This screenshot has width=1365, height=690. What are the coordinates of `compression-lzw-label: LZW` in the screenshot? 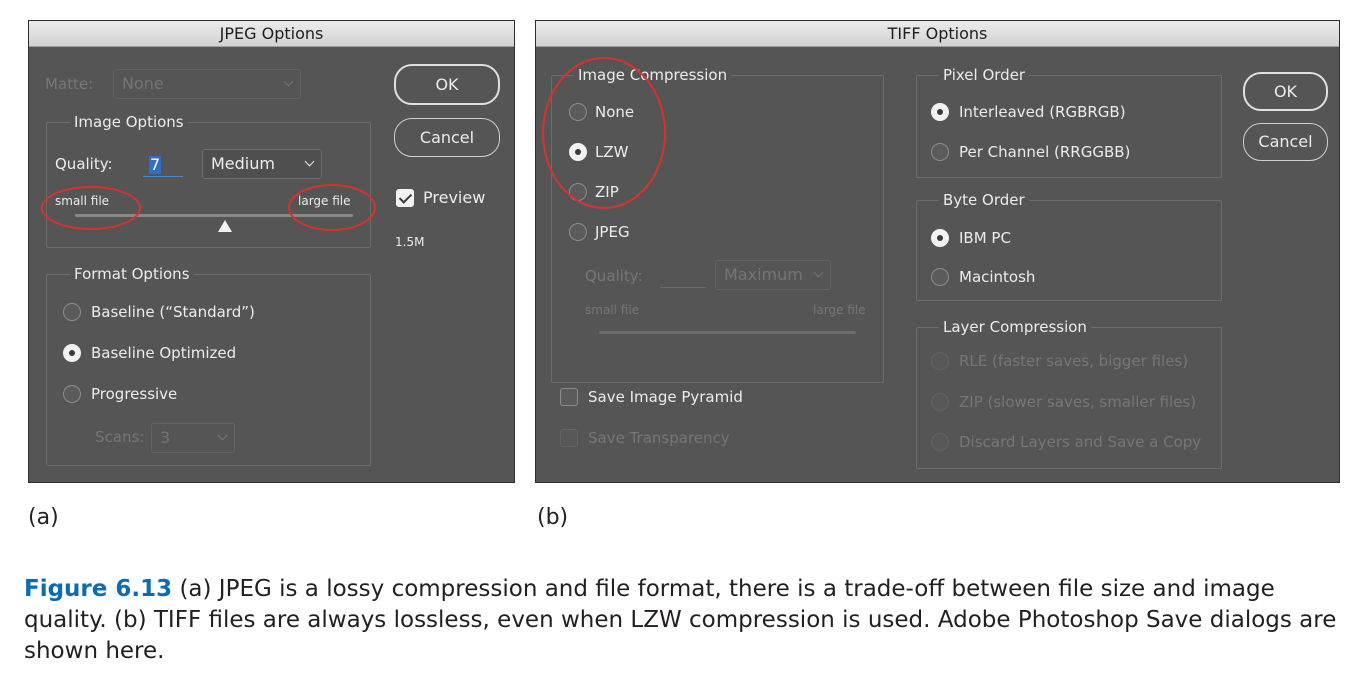 It's located at (612, 152).